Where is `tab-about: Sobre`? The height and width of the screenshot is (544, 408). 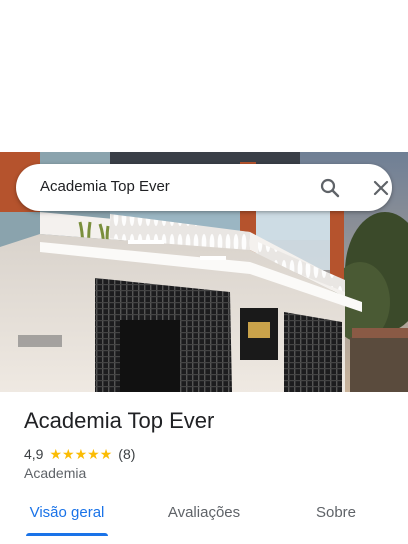
tab-about: Sobre is located at coordinates (336, 516).